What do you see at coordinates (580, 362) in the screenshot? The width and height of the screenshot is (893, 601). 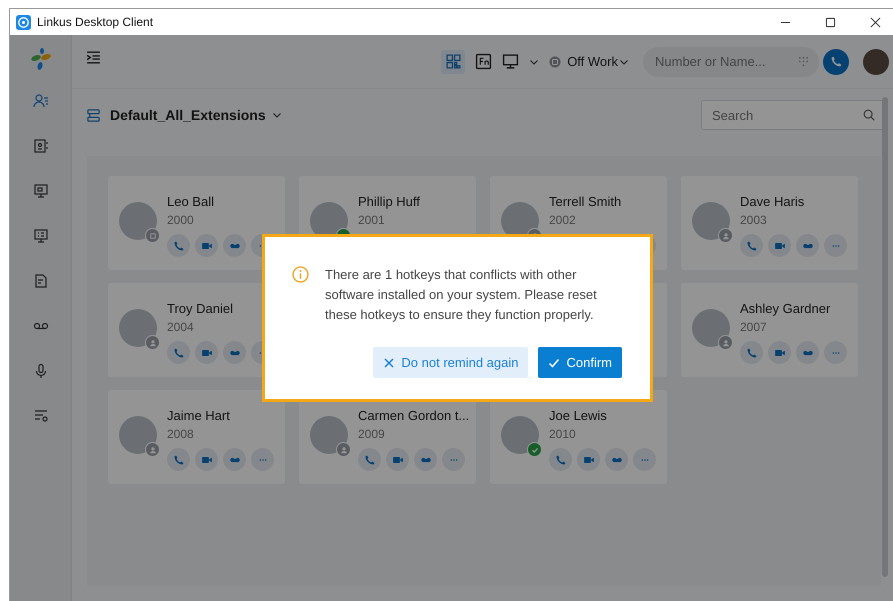 I see `confirm-button: Confirm` at bounding box center [580, 362].